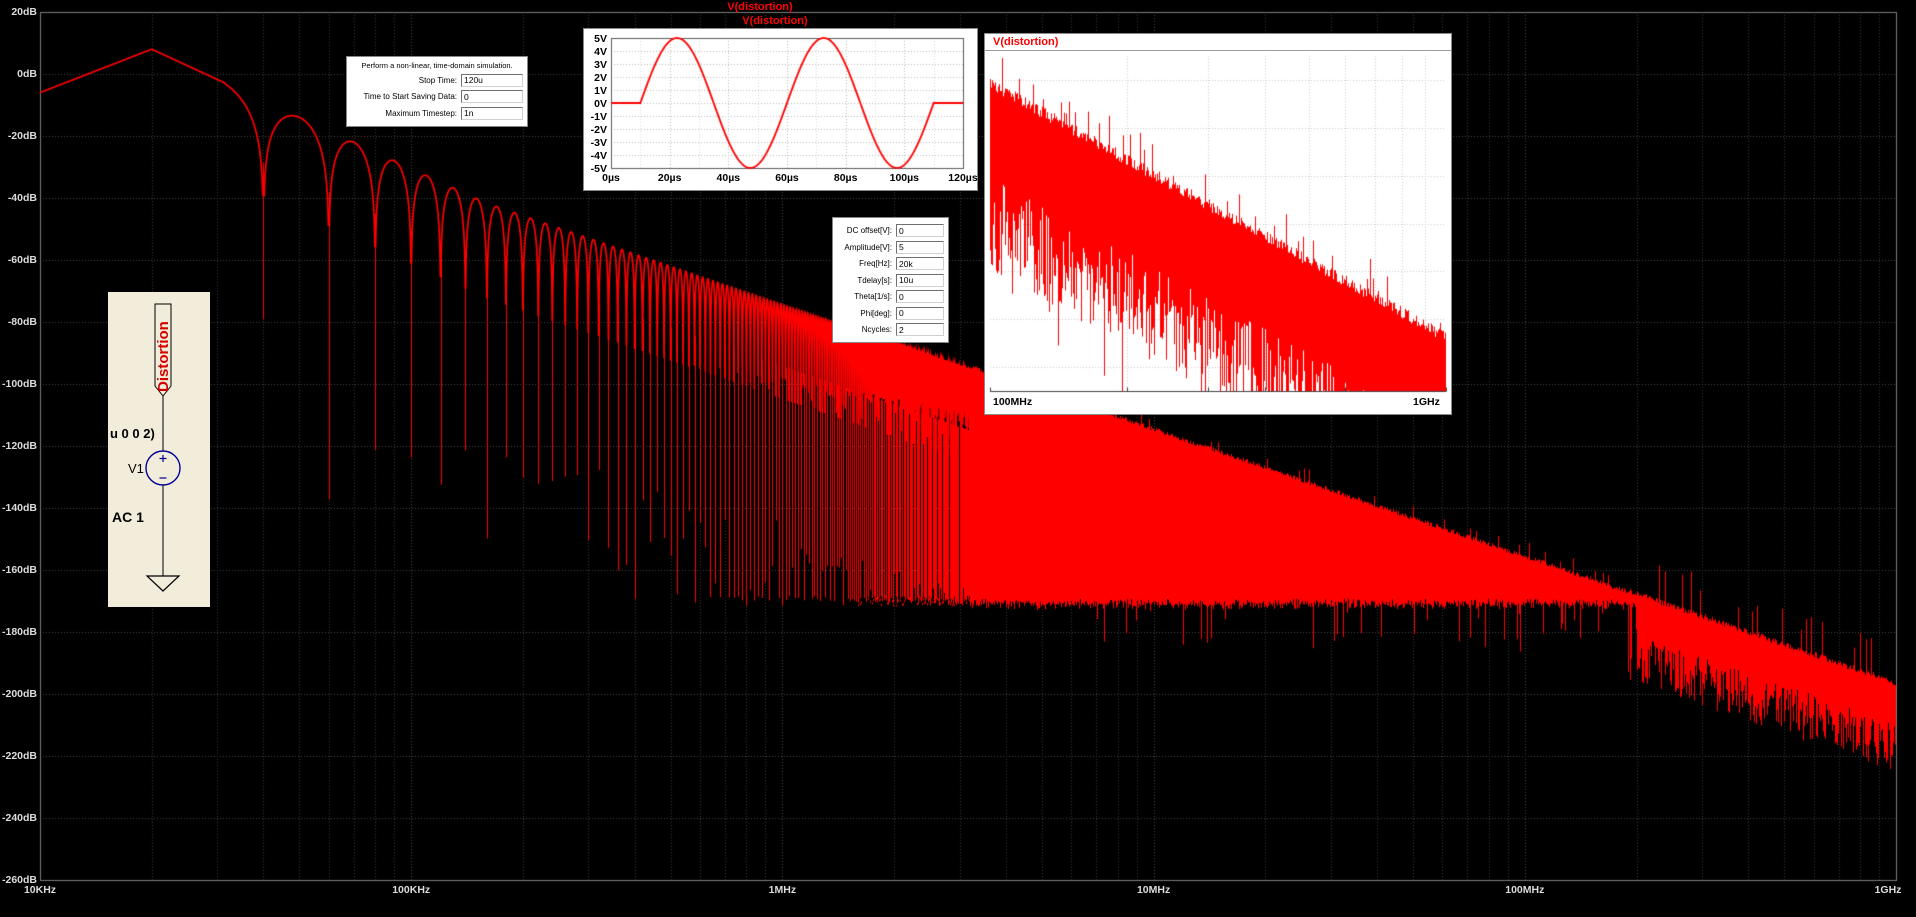  Describe the element at coordinates (22, 136) in the screenshot. I see `y-axis-label: -20dB` at that location.